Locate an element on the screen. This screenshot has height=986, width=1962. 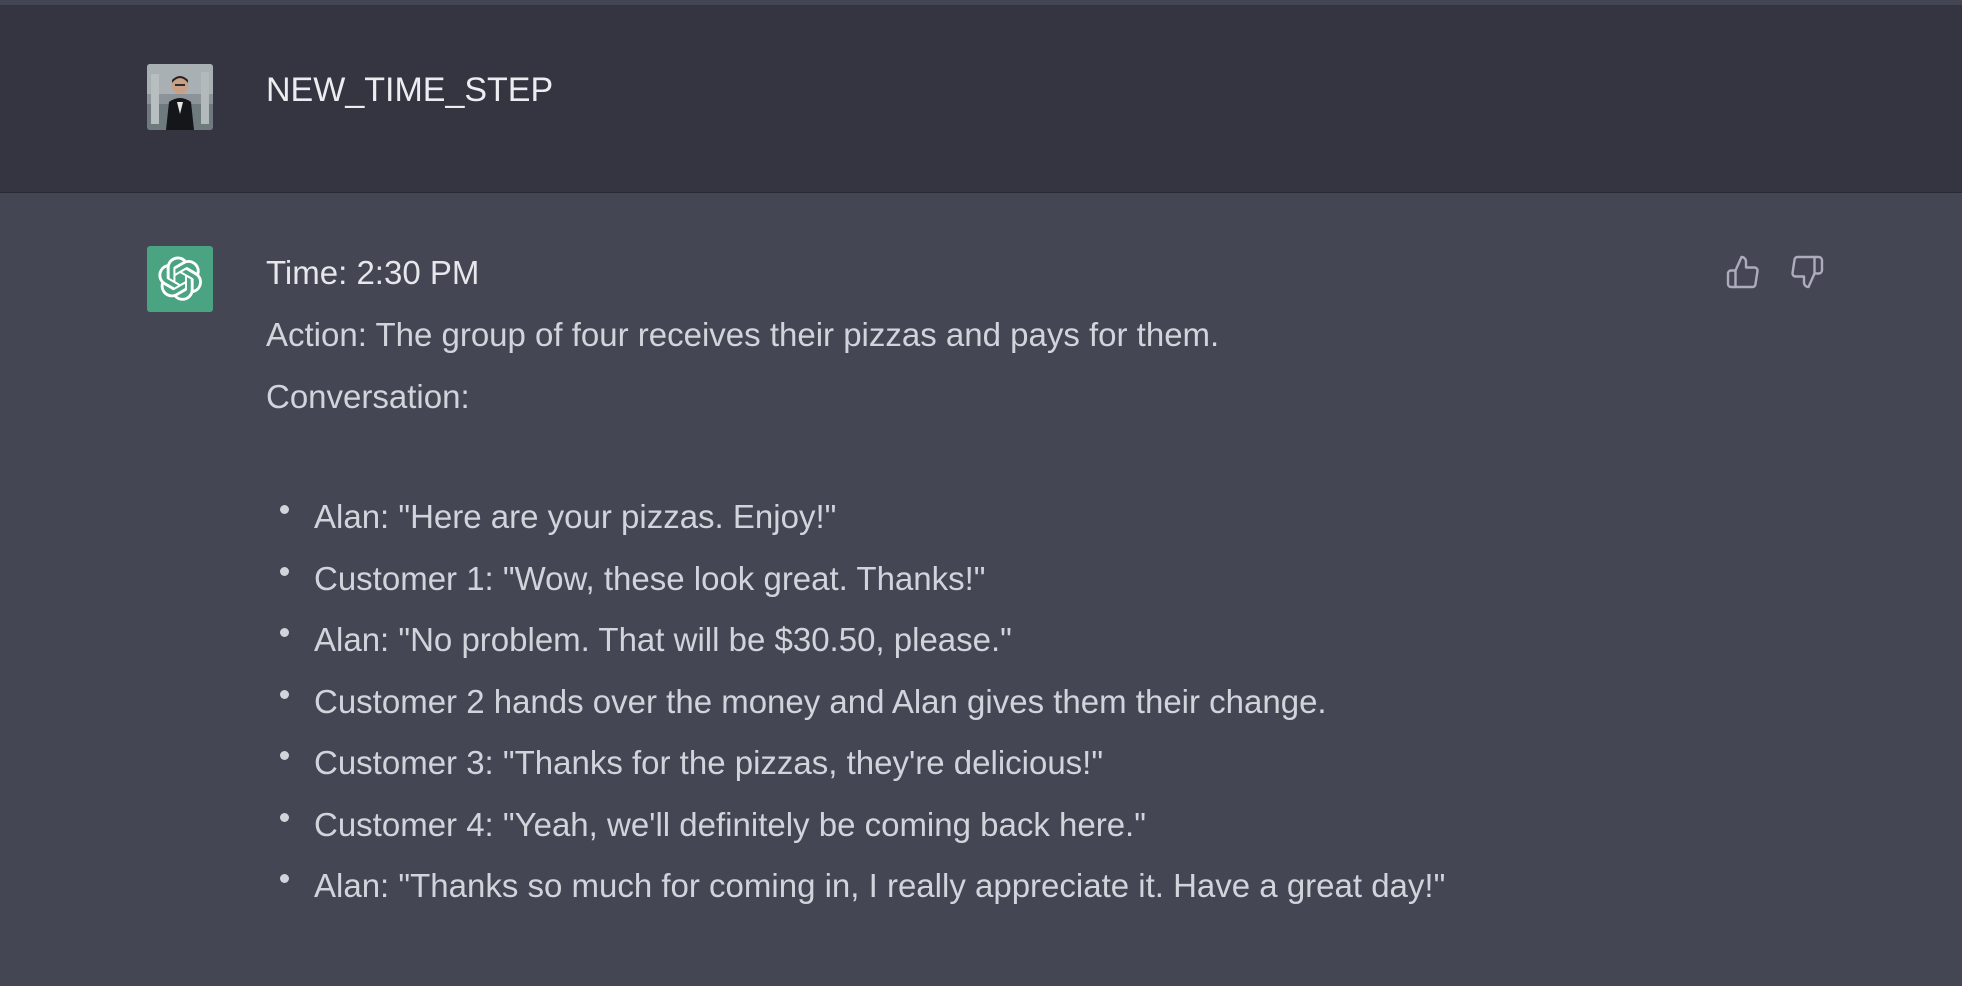
conversation-label: Conversation: is located at coordinates (368, 396).